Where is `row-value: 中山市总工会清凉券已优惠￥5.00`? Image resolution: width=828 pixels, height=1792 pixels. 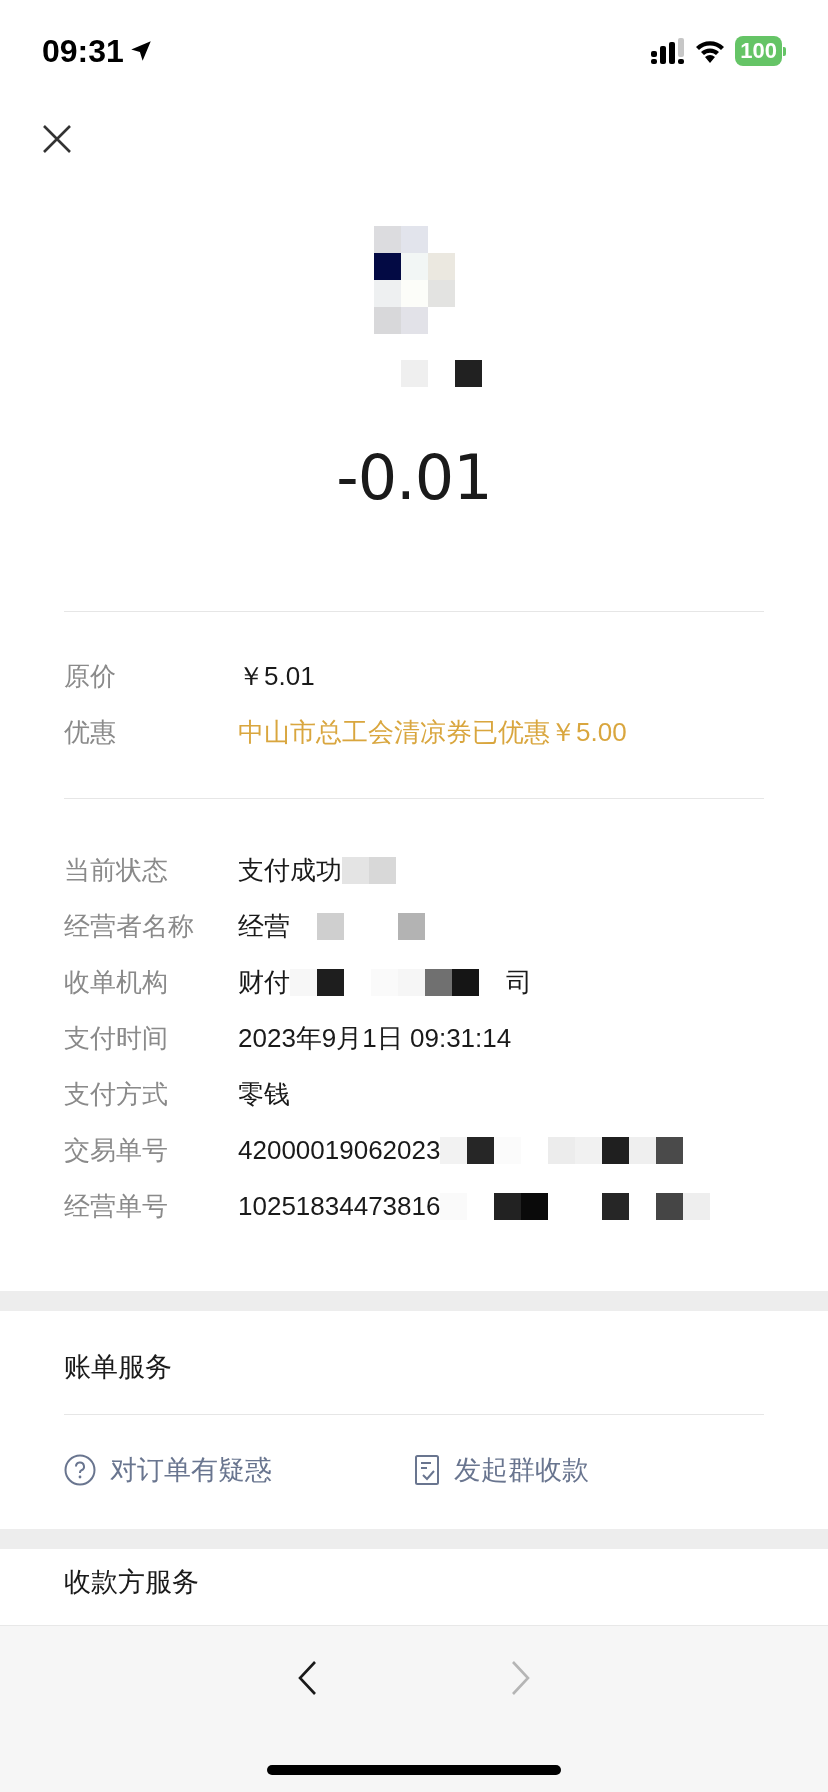
row-value: 中山市总工会清凉券已优惠￥5.00 is located at coordinates (432, 732).